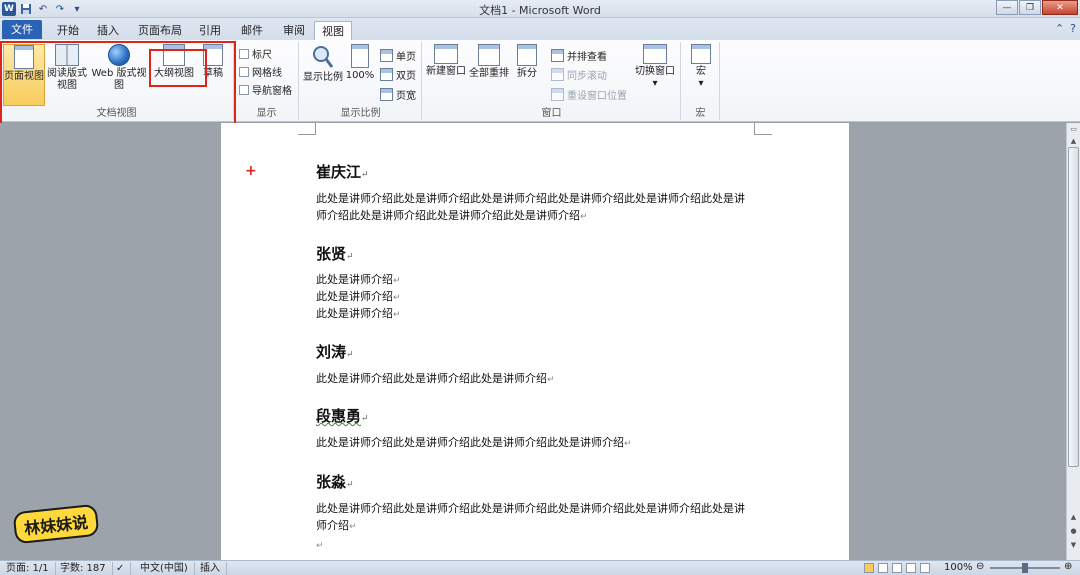 The width and height of the screenshot is (1080, 575). I want to click on new-window-button: 新建窗口, so click(446, 61).